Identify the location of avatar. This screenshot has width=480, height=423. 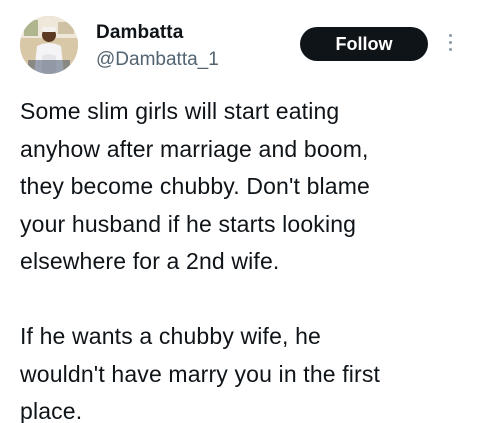
(49, 45).